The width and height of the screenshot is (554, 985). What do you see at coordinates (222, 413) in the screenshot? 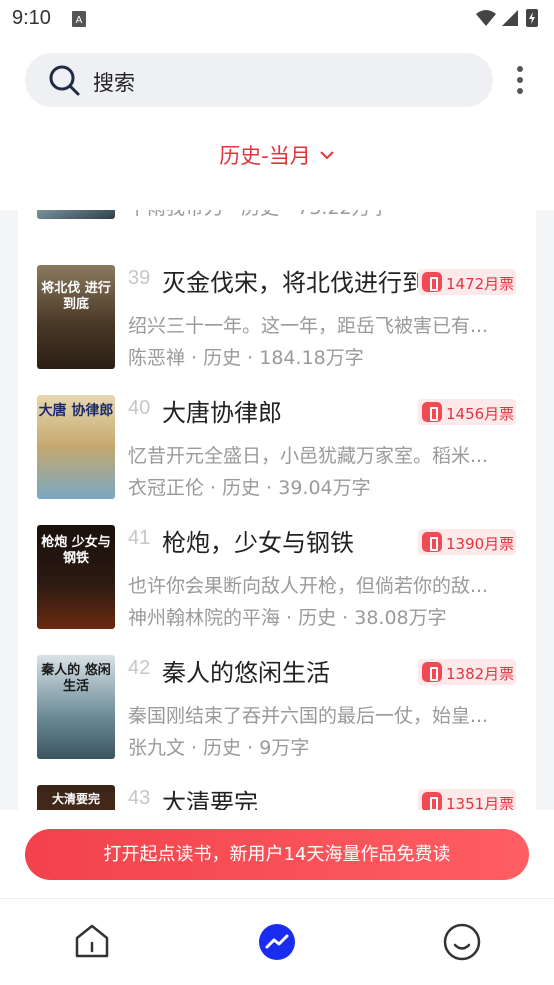
I see `book-title: 大唐协律郎` at bounding box center [222, 413].